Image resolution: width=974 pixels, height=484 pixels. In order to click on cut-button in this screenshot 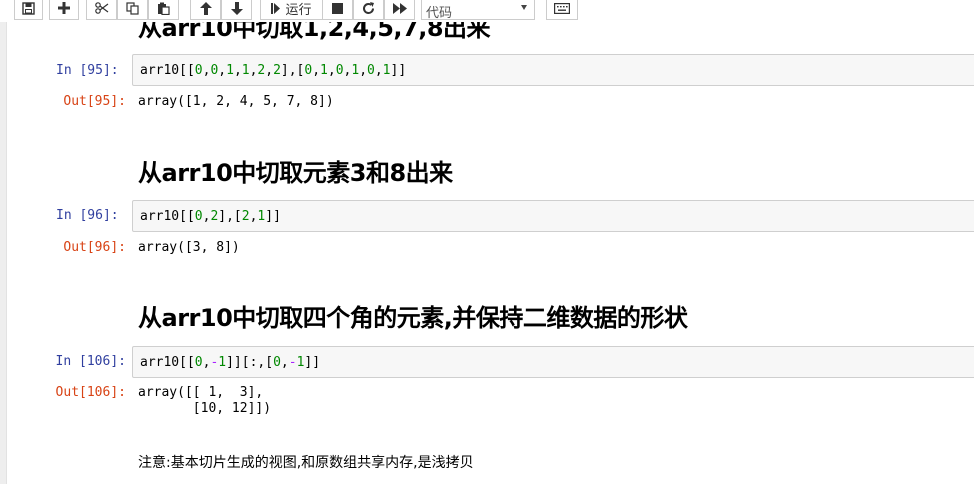, I will do `click(101, 10)`.